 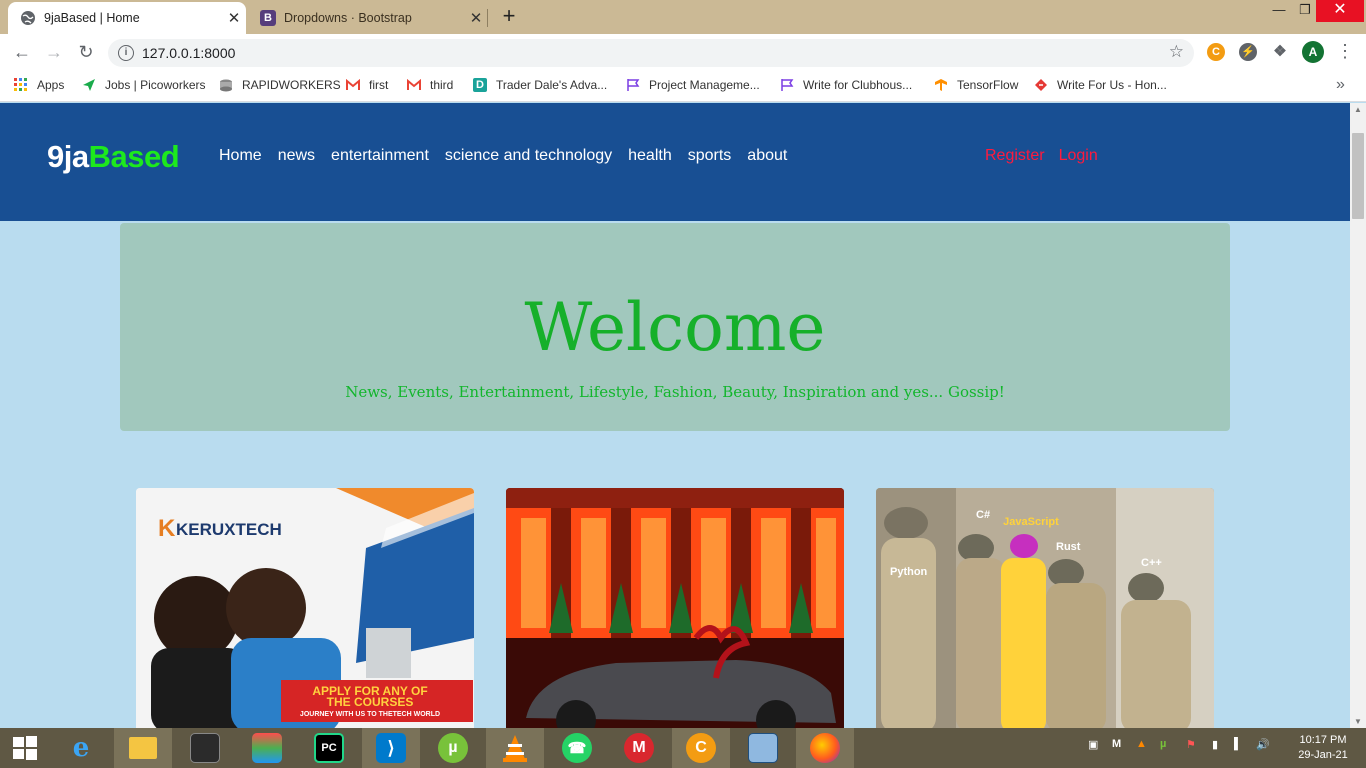 I want to click on keruxtech-k-mark: K, so click(x=167, y=528).